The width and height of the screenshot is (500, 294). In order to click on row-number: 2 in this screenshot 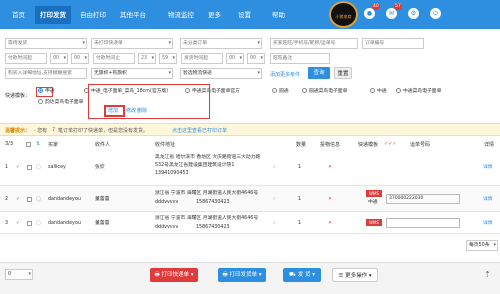, I will do `click(7, 199)`.